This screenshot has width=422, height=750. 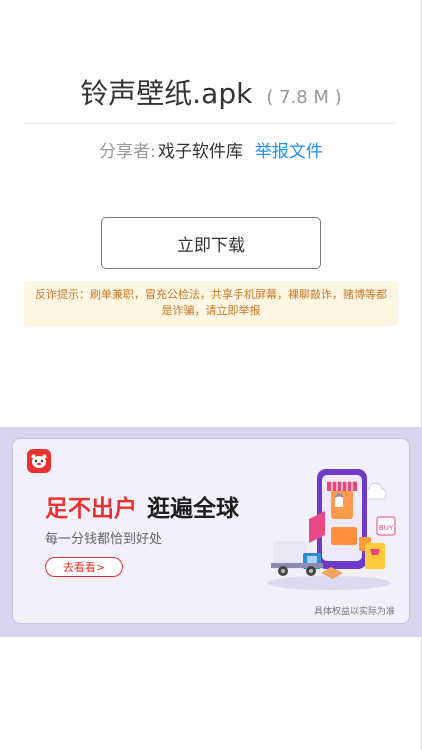 What do you see at coordinates (211, 243) in the screenshot?
I see `download-button: 立即下载` at bounding box center [211, 243].